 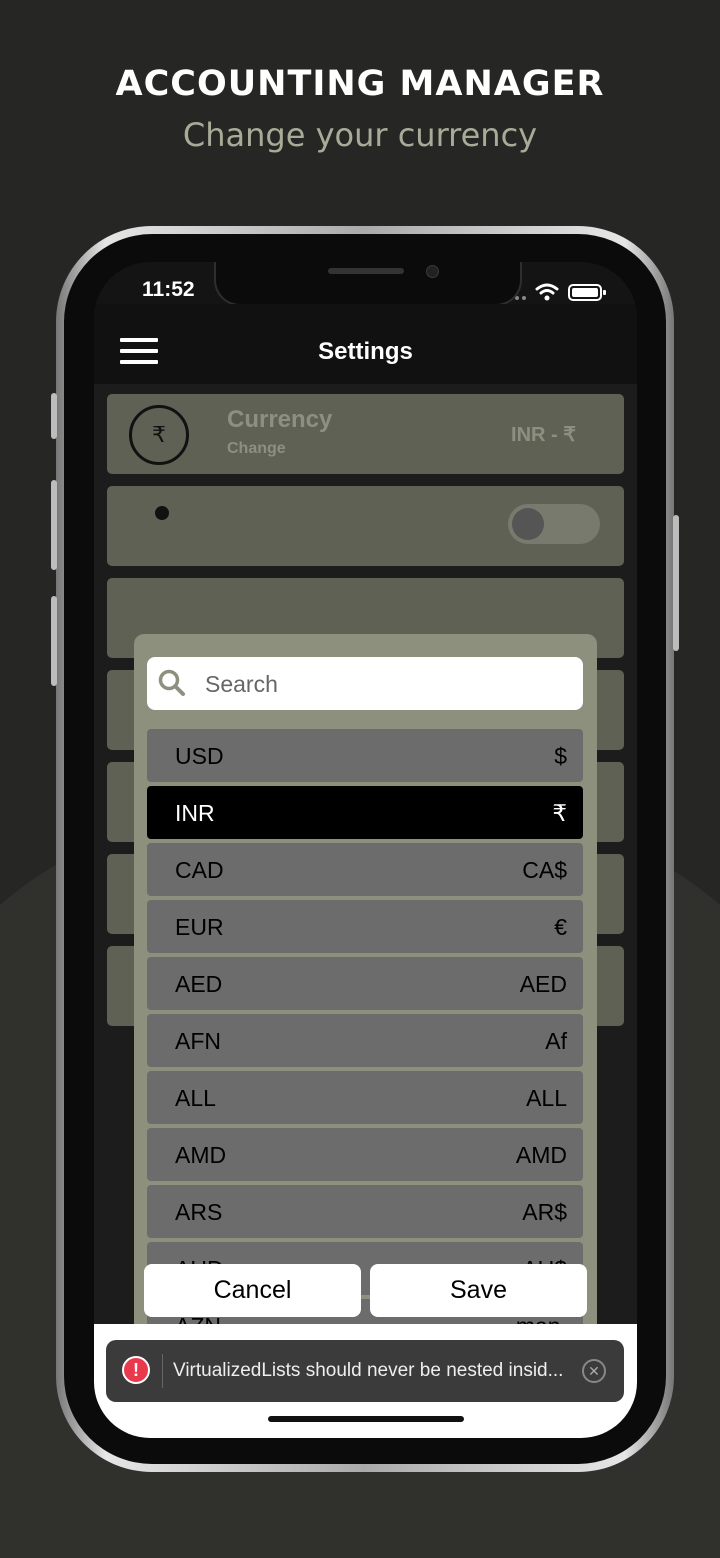 What do you see at coordinates (365, 812) in the screenshot?
I see `currency-row-inr: INR ₹` at bounding box center [365, 812].